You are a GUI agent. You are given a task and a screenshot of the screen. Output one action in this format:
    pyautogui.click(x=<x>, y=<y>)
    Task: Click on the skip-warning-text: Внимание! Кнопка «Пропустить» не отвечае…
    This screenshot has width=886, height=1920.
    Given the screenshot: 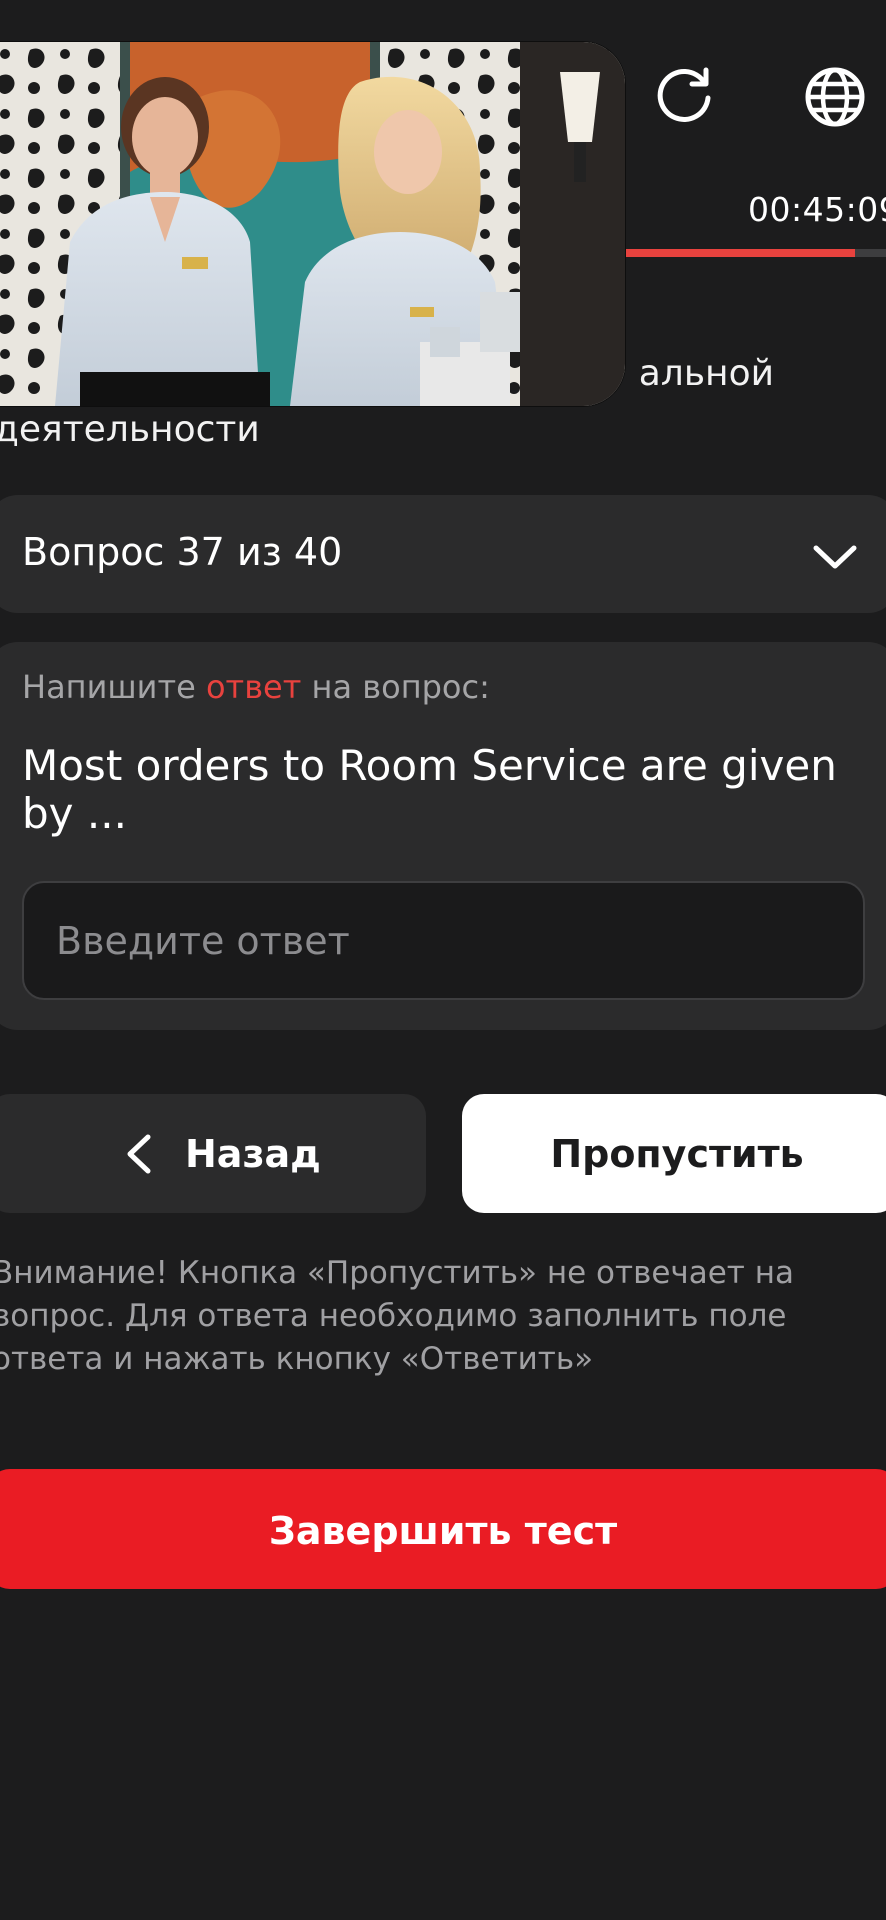 What is the action you would take?
    pyautogui.click(x=397, y=1316)
    